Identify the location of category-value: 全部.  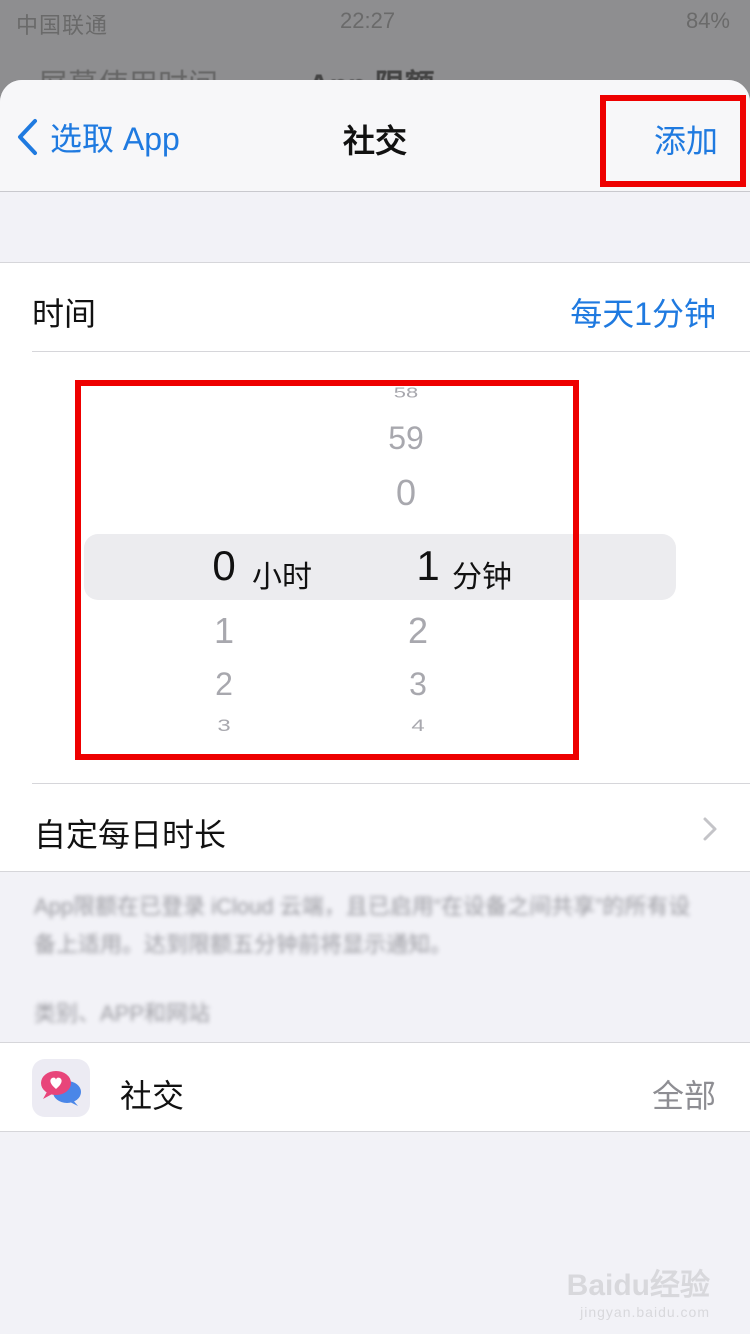
(683, 1096).